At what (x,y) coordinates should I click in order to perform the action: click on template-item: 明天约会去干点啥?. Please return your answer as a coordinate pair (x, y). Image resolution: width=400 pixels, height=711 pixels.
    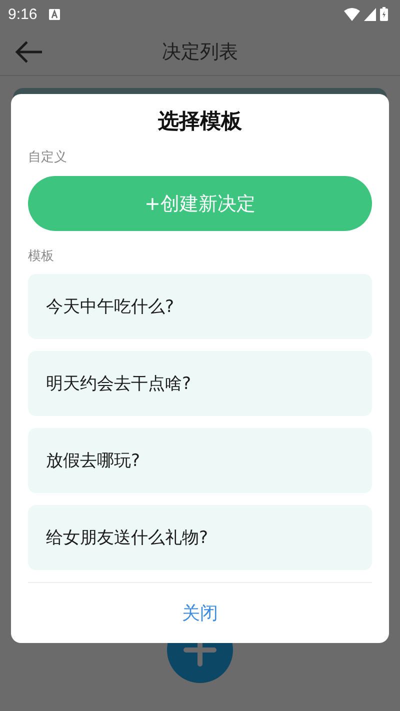
    Looking at the image, I should click on (200, 383).